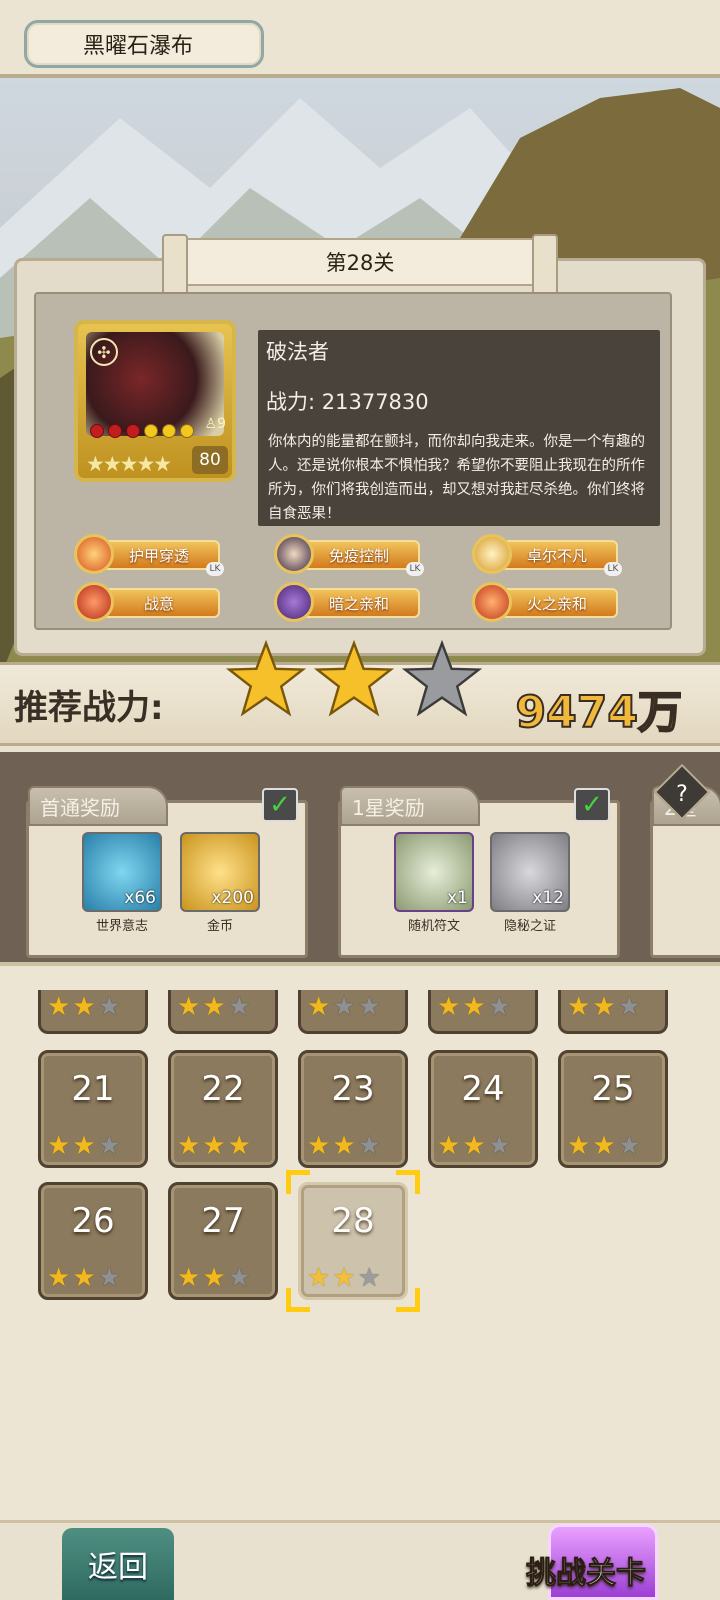 Image resolution: width=720 pixels, height=1600 pixels. What do you see at coordinates (433, 926) in the screenshot?
I see `item-label: 随机符文` at bounding box center [433, 926].